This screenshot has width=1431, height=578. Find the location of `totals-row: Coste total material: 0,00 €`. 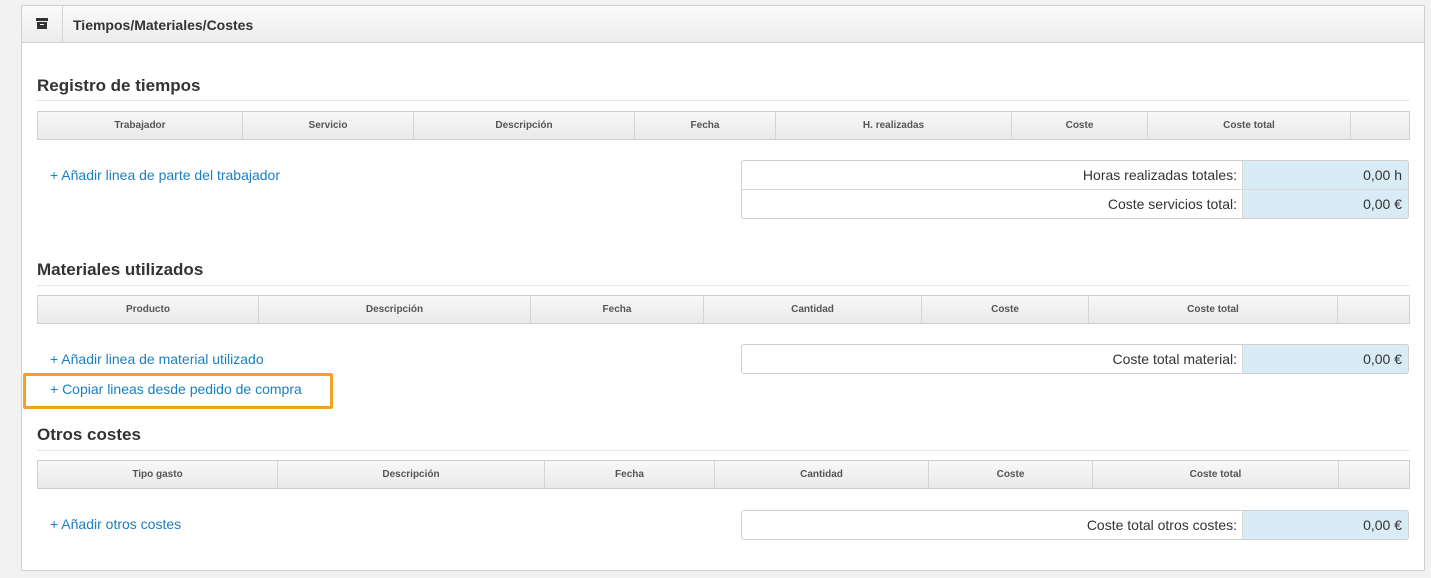

totals-row: Coste total material: 0,00 € is located at coordinates (1075, 359).